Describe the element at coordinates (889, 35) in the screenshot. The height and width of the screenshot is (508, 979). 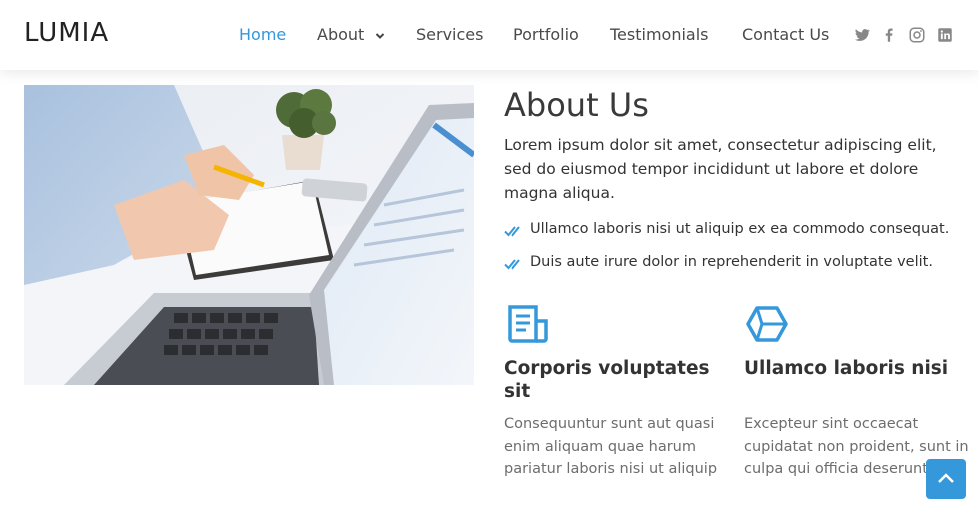
I see `facebook-icon` at that location.